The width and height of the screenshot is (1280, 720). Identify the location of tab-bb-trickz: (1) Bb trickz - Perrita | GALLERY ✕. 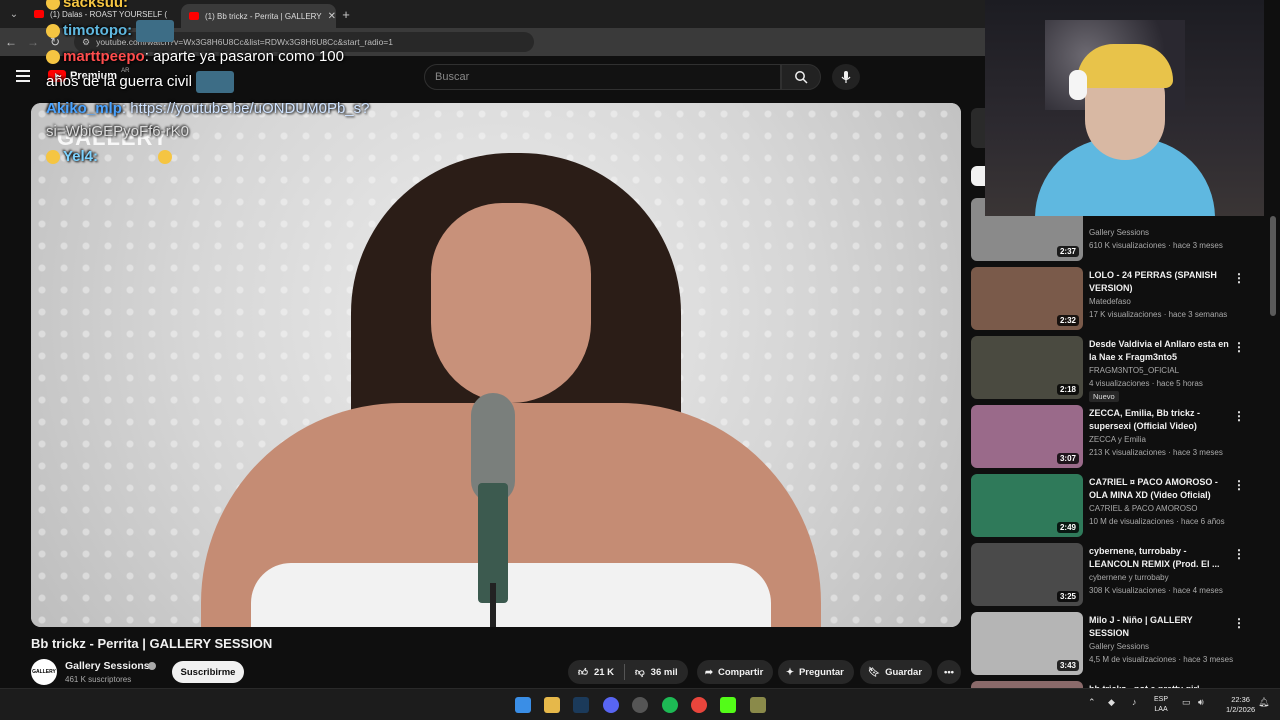
(258, 16).